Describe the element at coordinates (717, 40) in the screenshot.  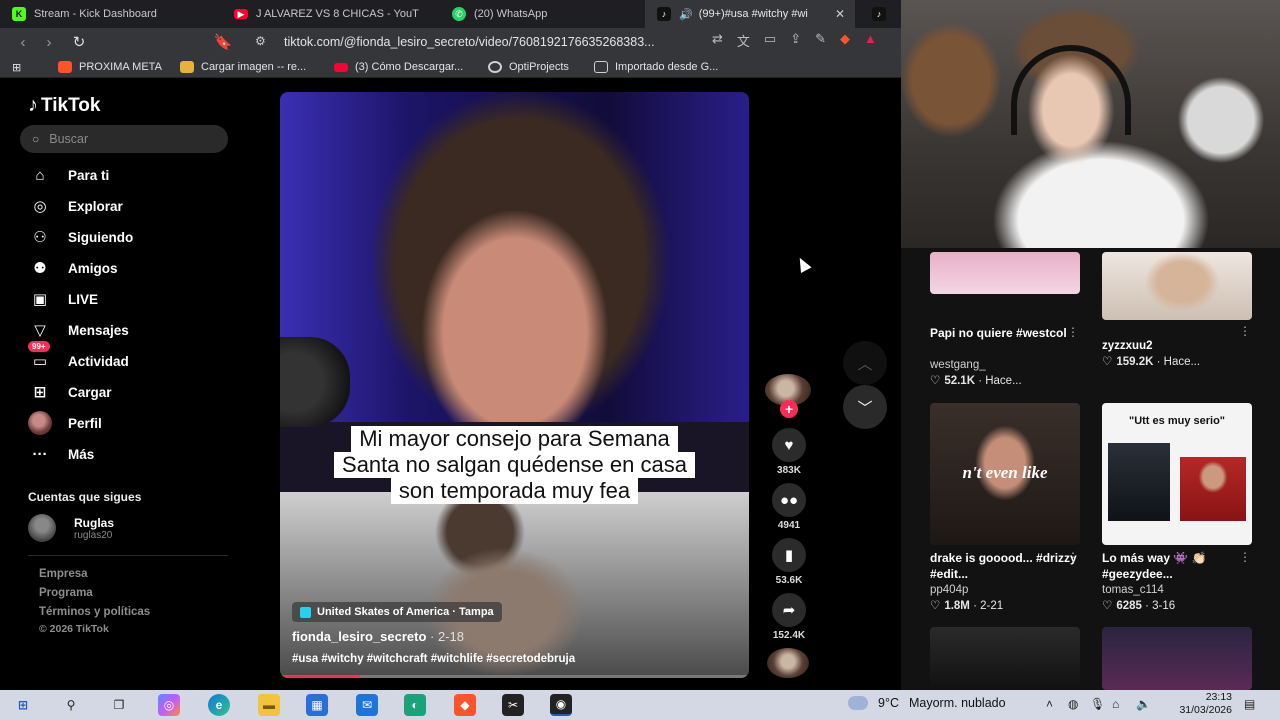
I see `no-translate-icon: ⇄` at that location.